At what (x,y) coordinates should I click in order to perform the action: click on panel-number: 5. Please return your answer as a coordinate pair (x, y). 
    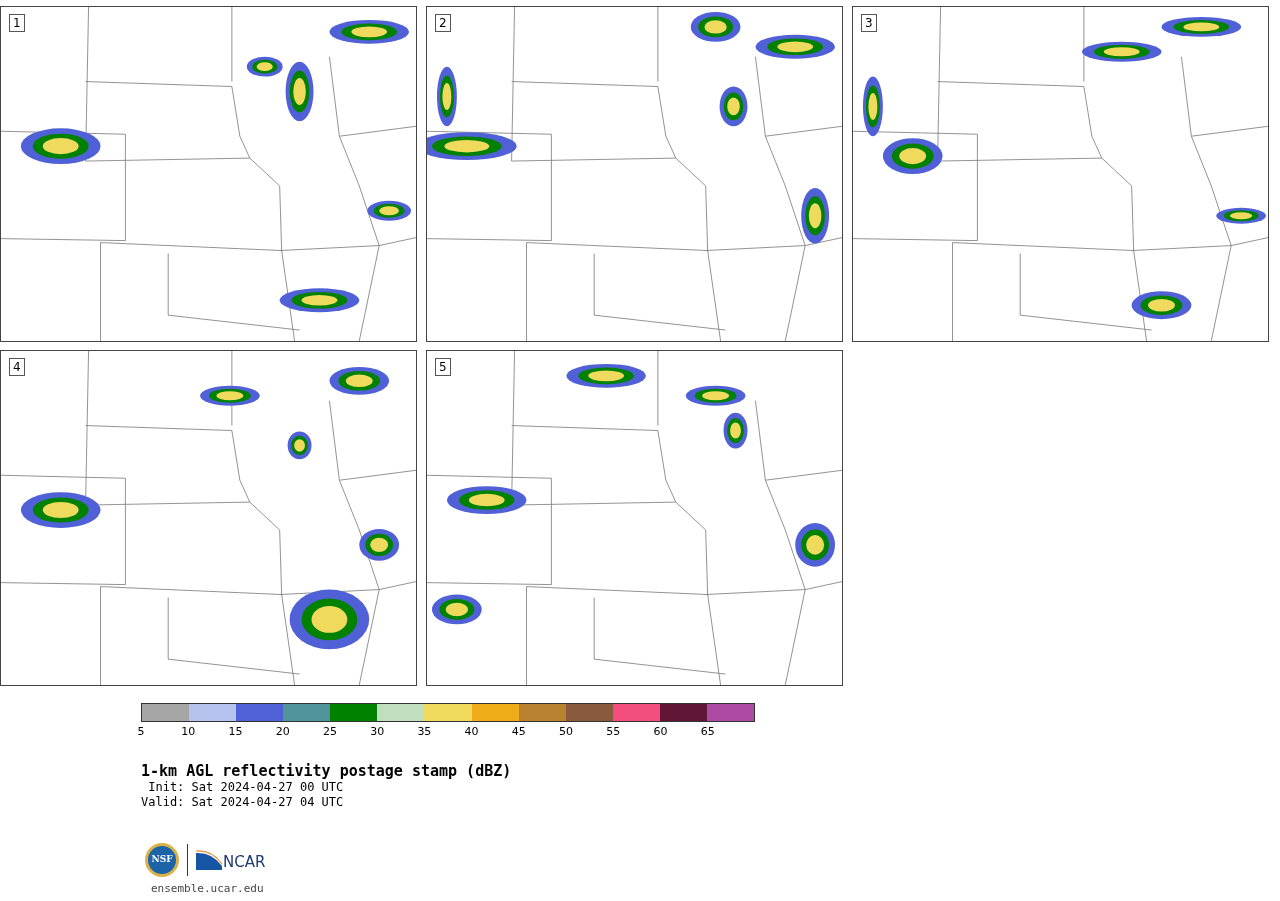
    Looking at the image, I should click on (443, 367).